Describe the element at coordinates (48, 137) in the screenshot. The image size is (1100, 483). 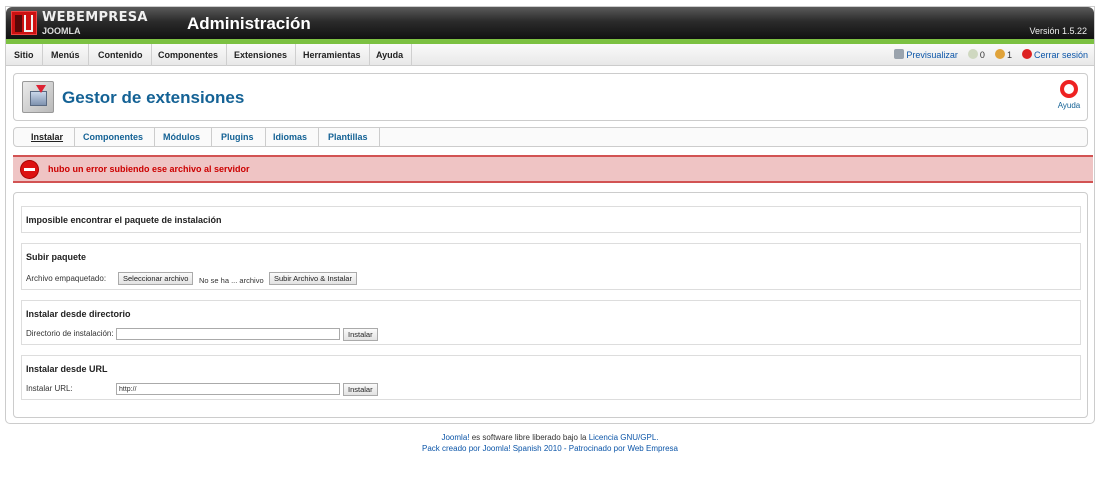
I see `tab-instalar: Instalar` at that location.